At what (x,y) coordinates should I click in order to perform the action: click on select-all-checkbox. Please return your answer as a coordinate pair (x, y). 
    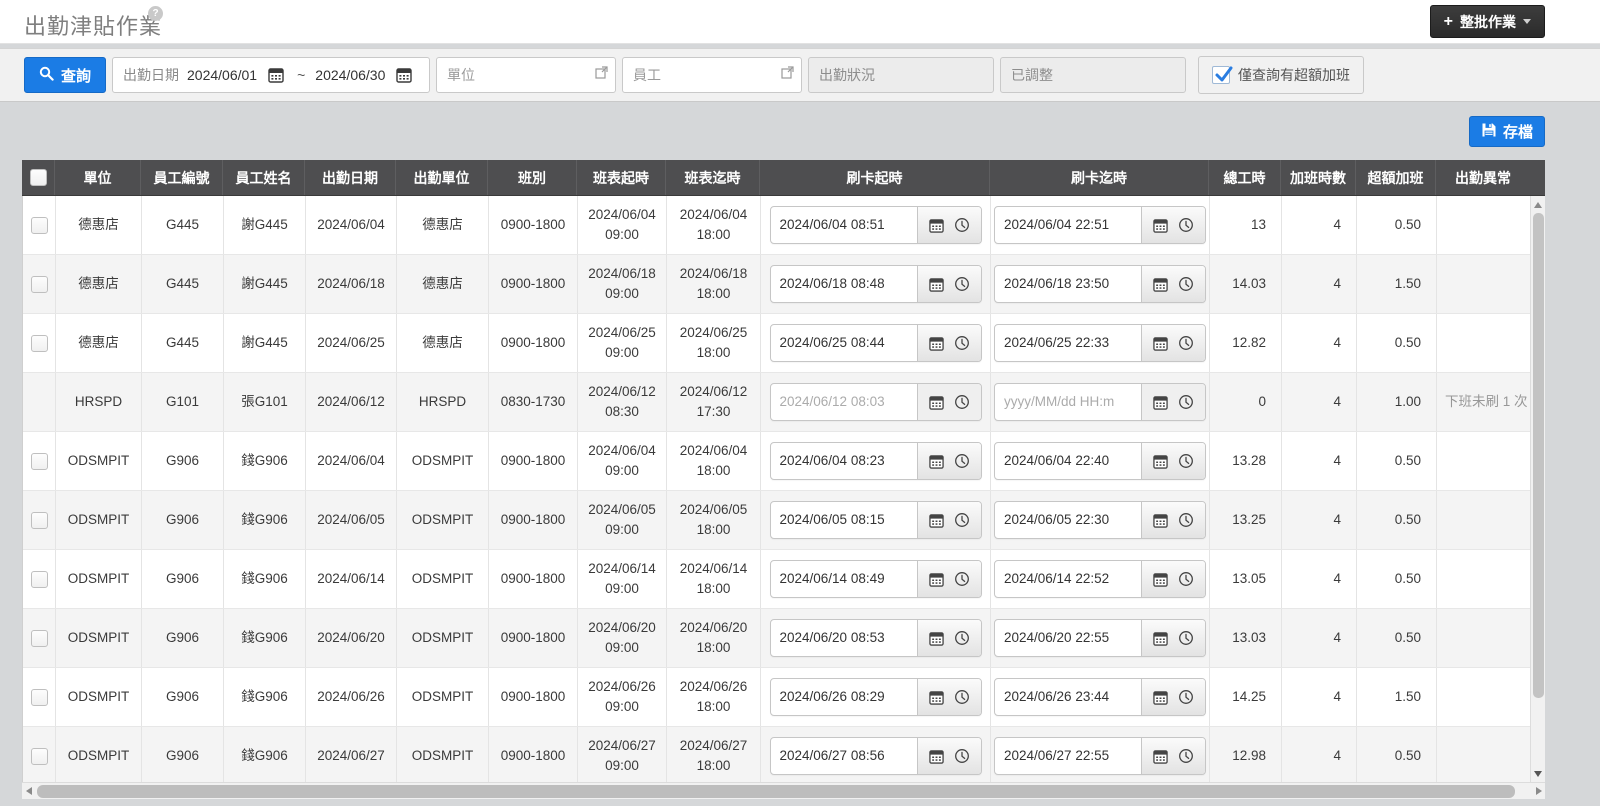
    Looking at the image, I should click on (38, 177).